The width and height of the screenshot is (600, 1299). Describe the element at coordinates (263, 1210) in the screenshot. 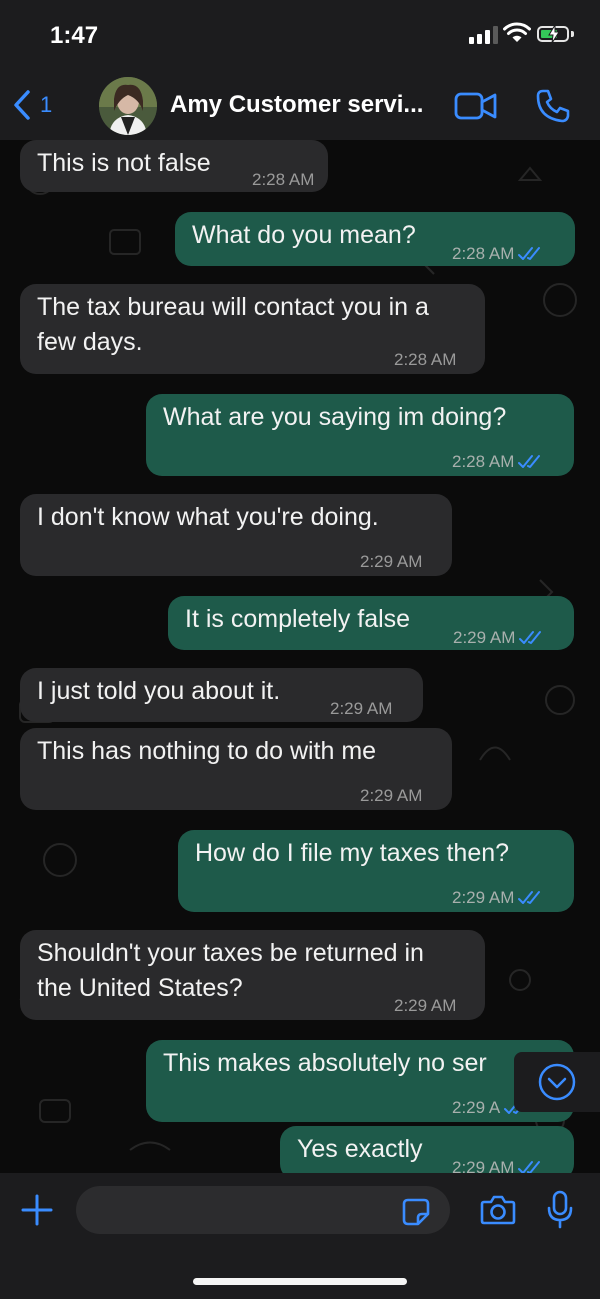

I see `message-input` at that location.